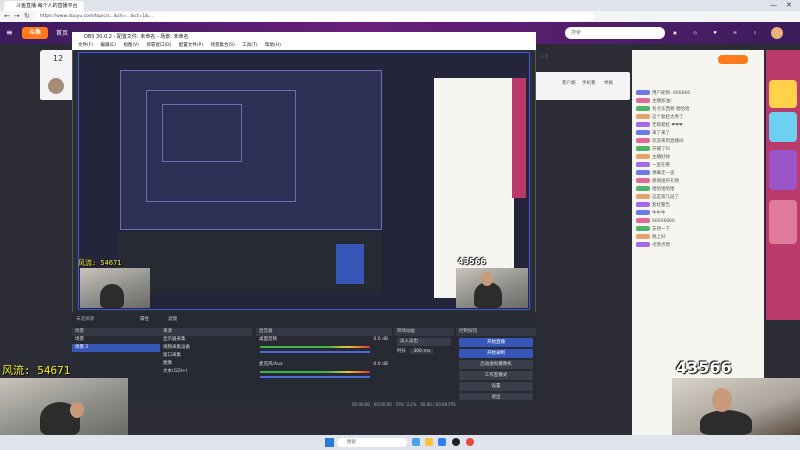  Describe the element at coordinates (222, 45) in the screenshot. I see `menu-scene-collection: 场景集合(S)` at that location.